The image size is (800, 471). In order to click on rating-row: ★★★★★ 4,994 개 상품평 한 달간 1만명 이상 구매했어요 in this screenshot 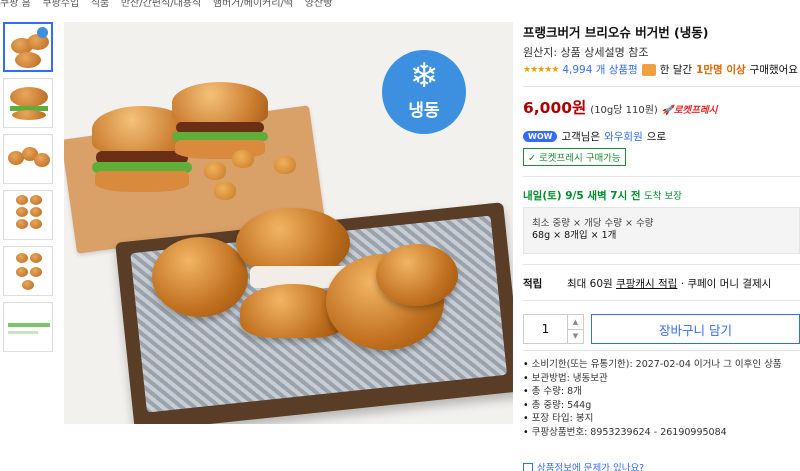, I will do `click(660, 69)`.